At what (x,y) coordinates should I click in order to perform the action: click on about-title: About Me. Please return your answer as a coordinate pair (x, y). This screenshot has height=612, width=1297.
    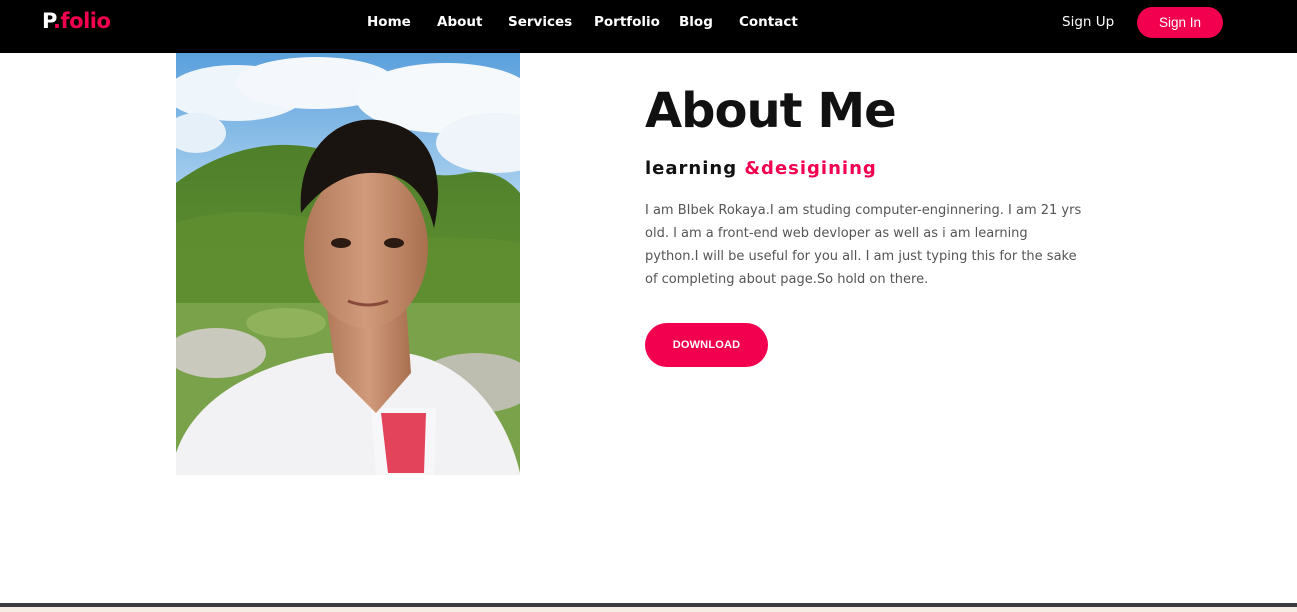
    Looking at the image, I should click on (771, 111).